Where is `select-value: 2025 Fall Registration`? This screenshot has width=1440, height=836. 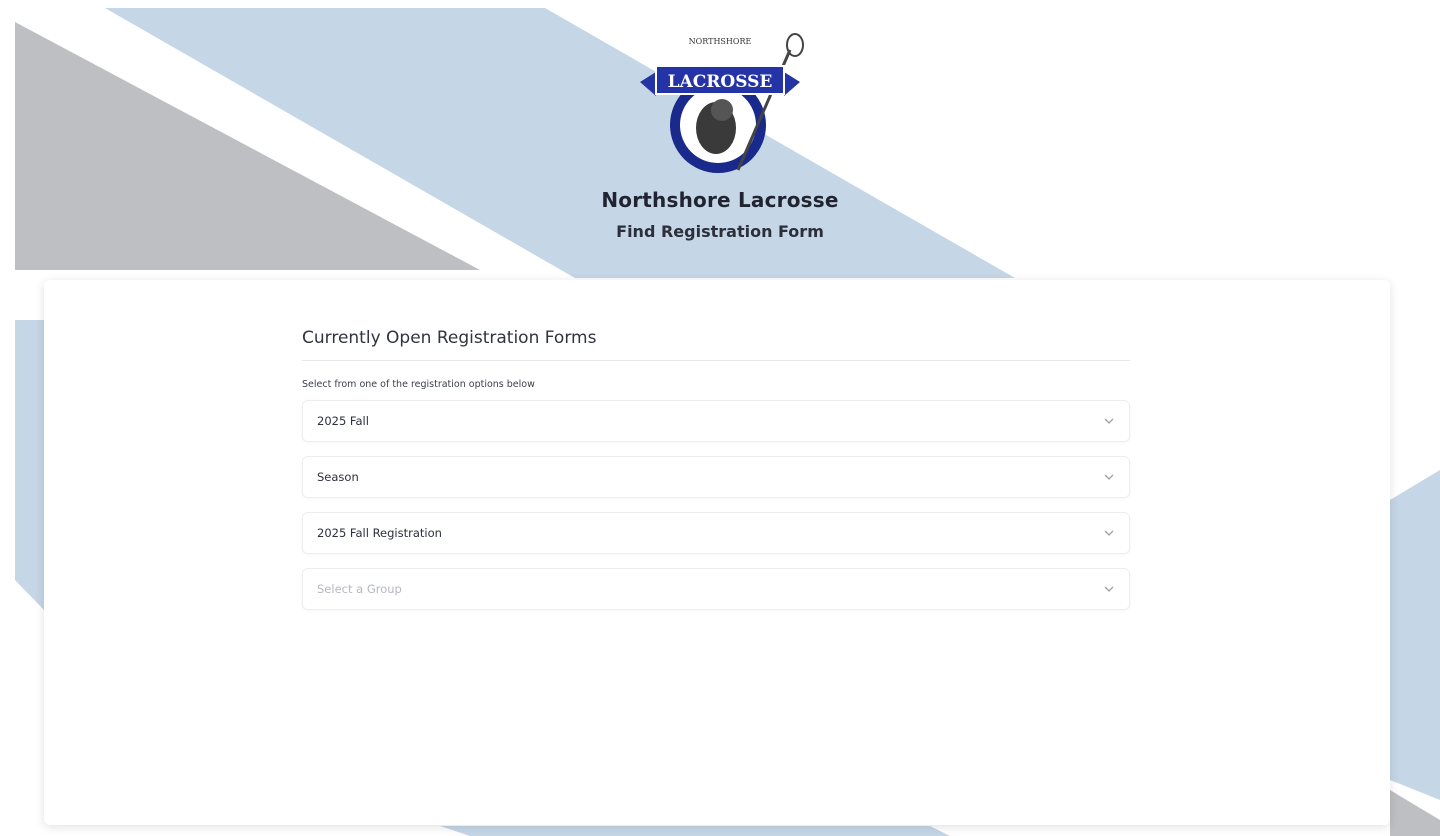
select-value: 2025 Fall Registration is located at coordinates (379, 533).